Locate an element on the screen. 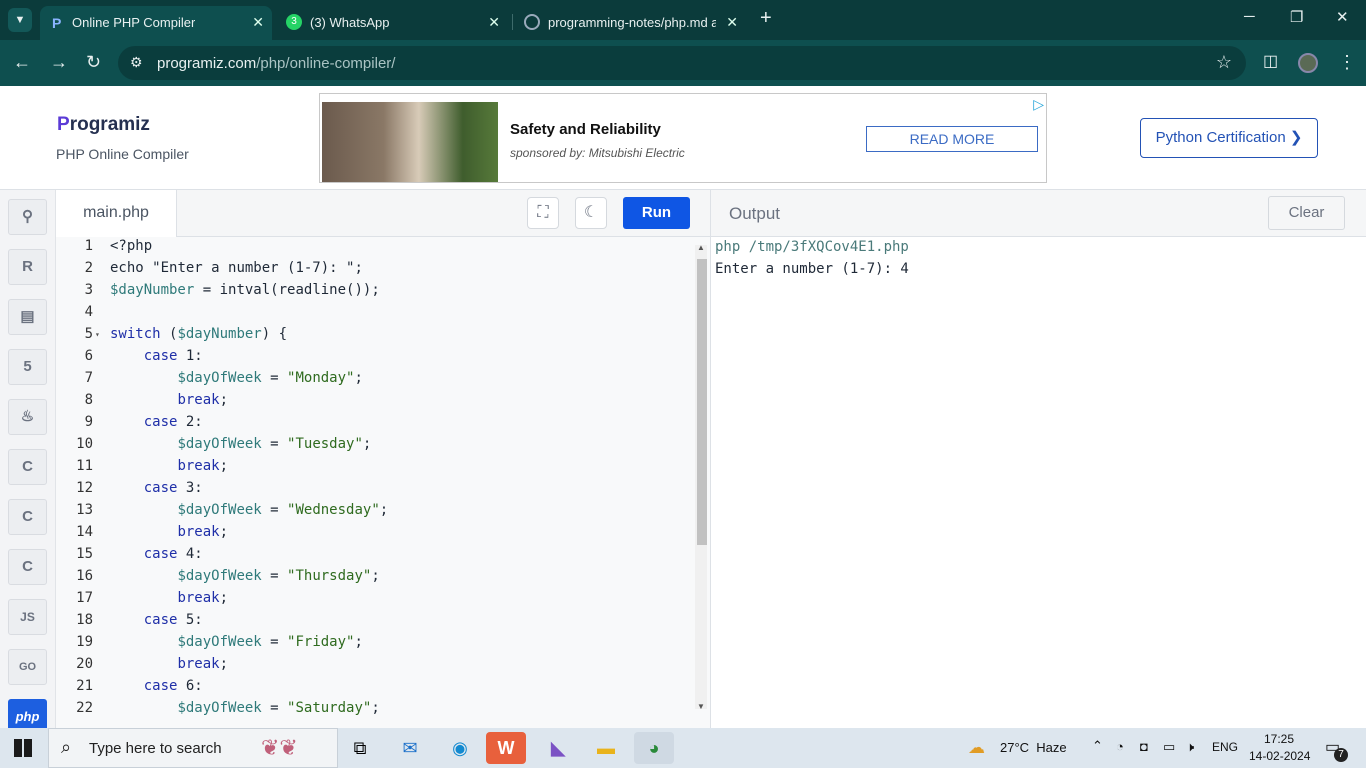  profile-avatar is located at coordinates (1308, 63).